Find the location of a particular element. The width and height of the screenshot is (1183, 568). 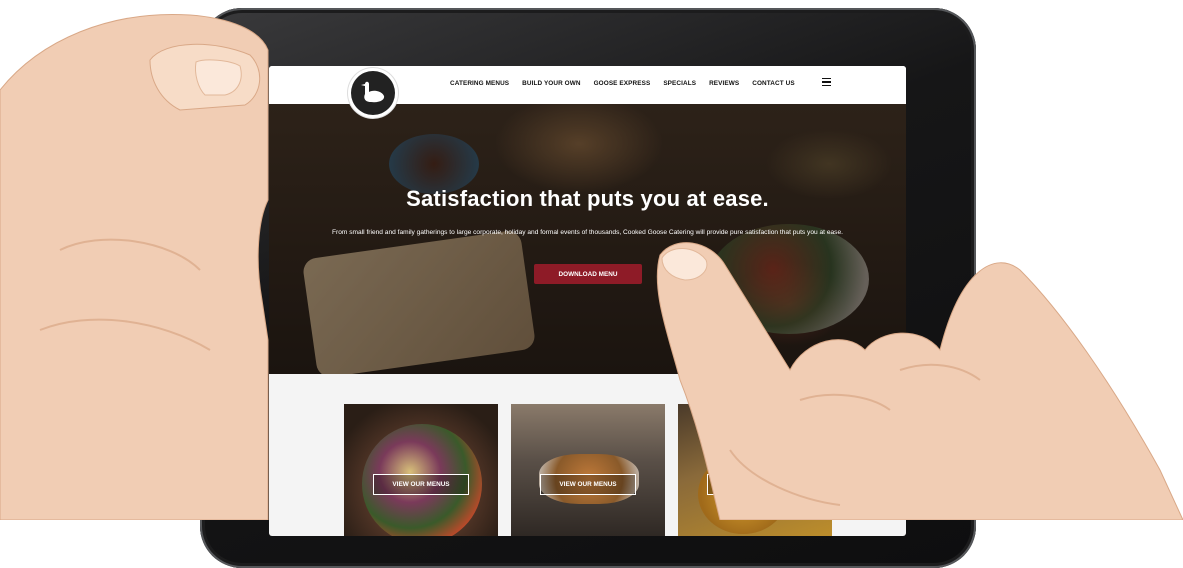

nav-build-your-own: BUILD YOUR OWN is located at coordinates (551, 83).